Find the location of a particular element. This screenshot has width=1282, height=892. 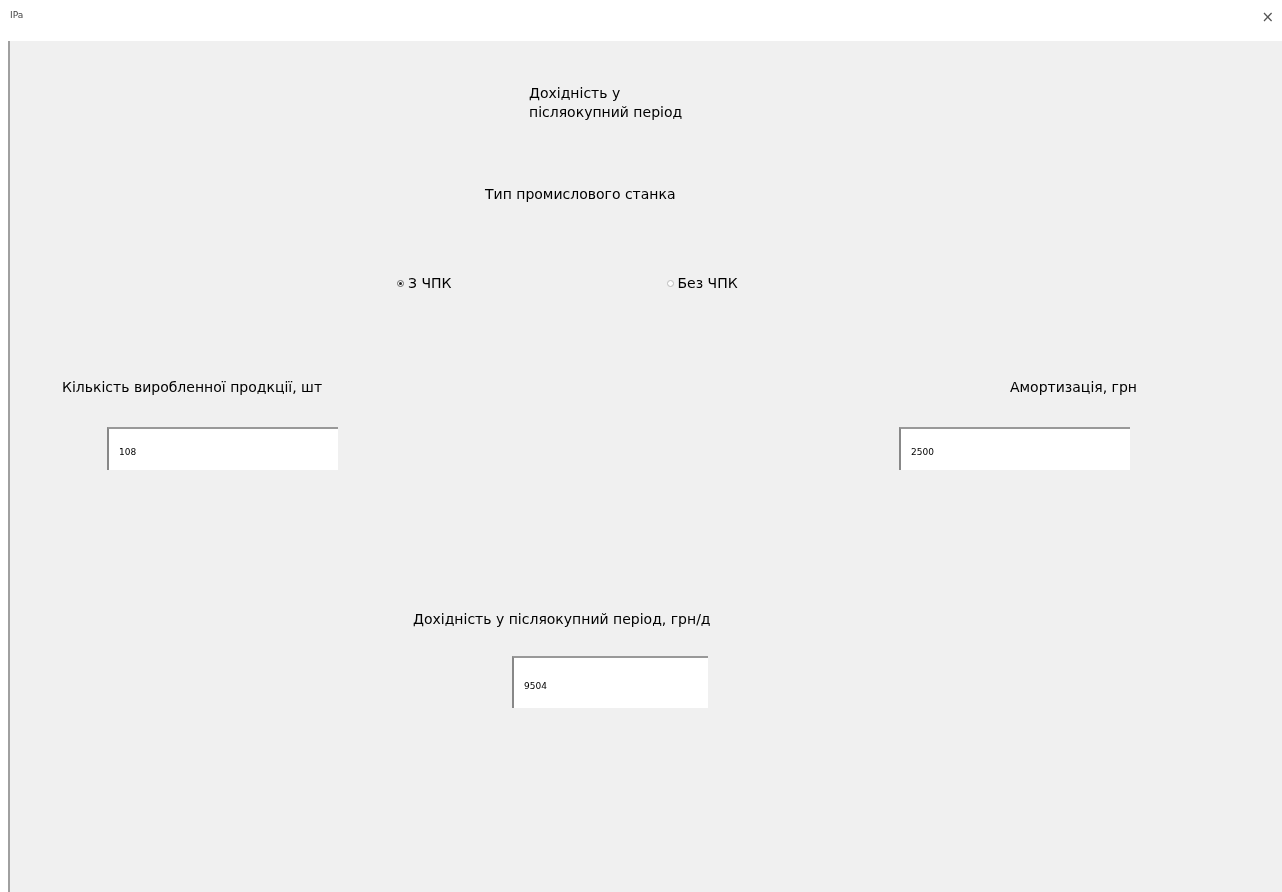

radio-button: Без ЧПК is located at coordinates (702, 283).